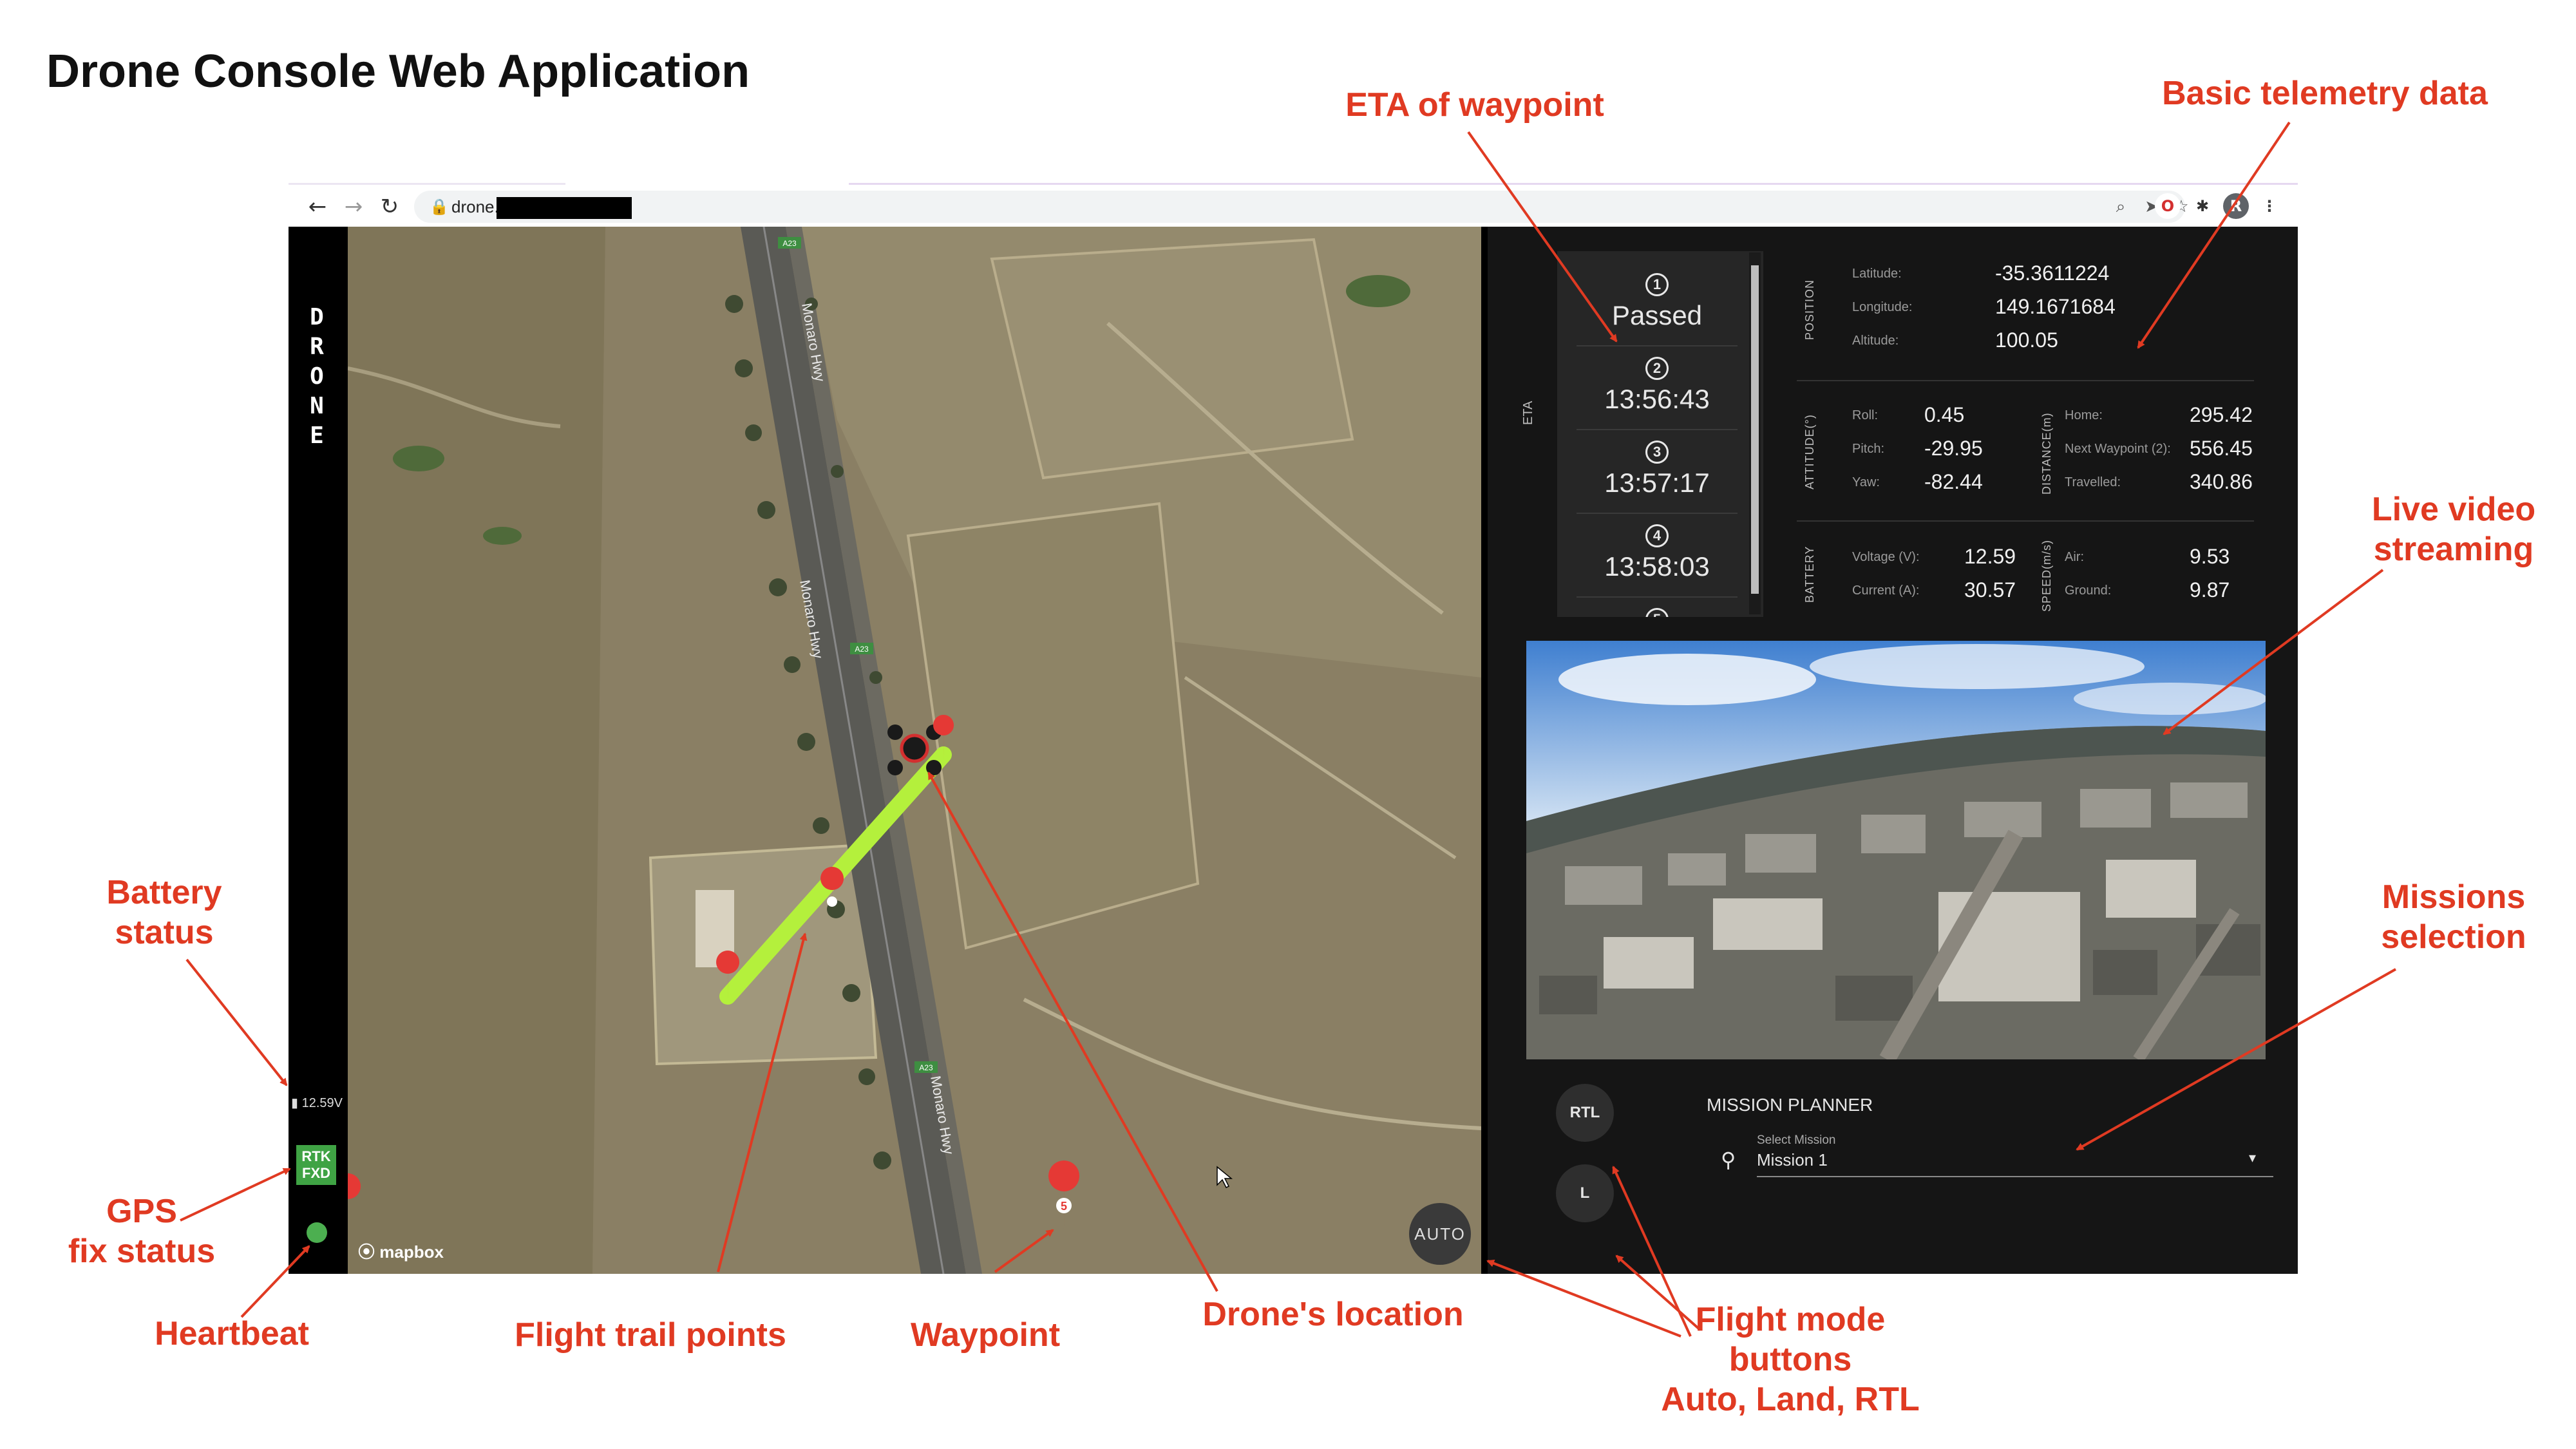 The image size is (2576, 1449). I want to click on callout-battery: Battery status, so click(164, 912).